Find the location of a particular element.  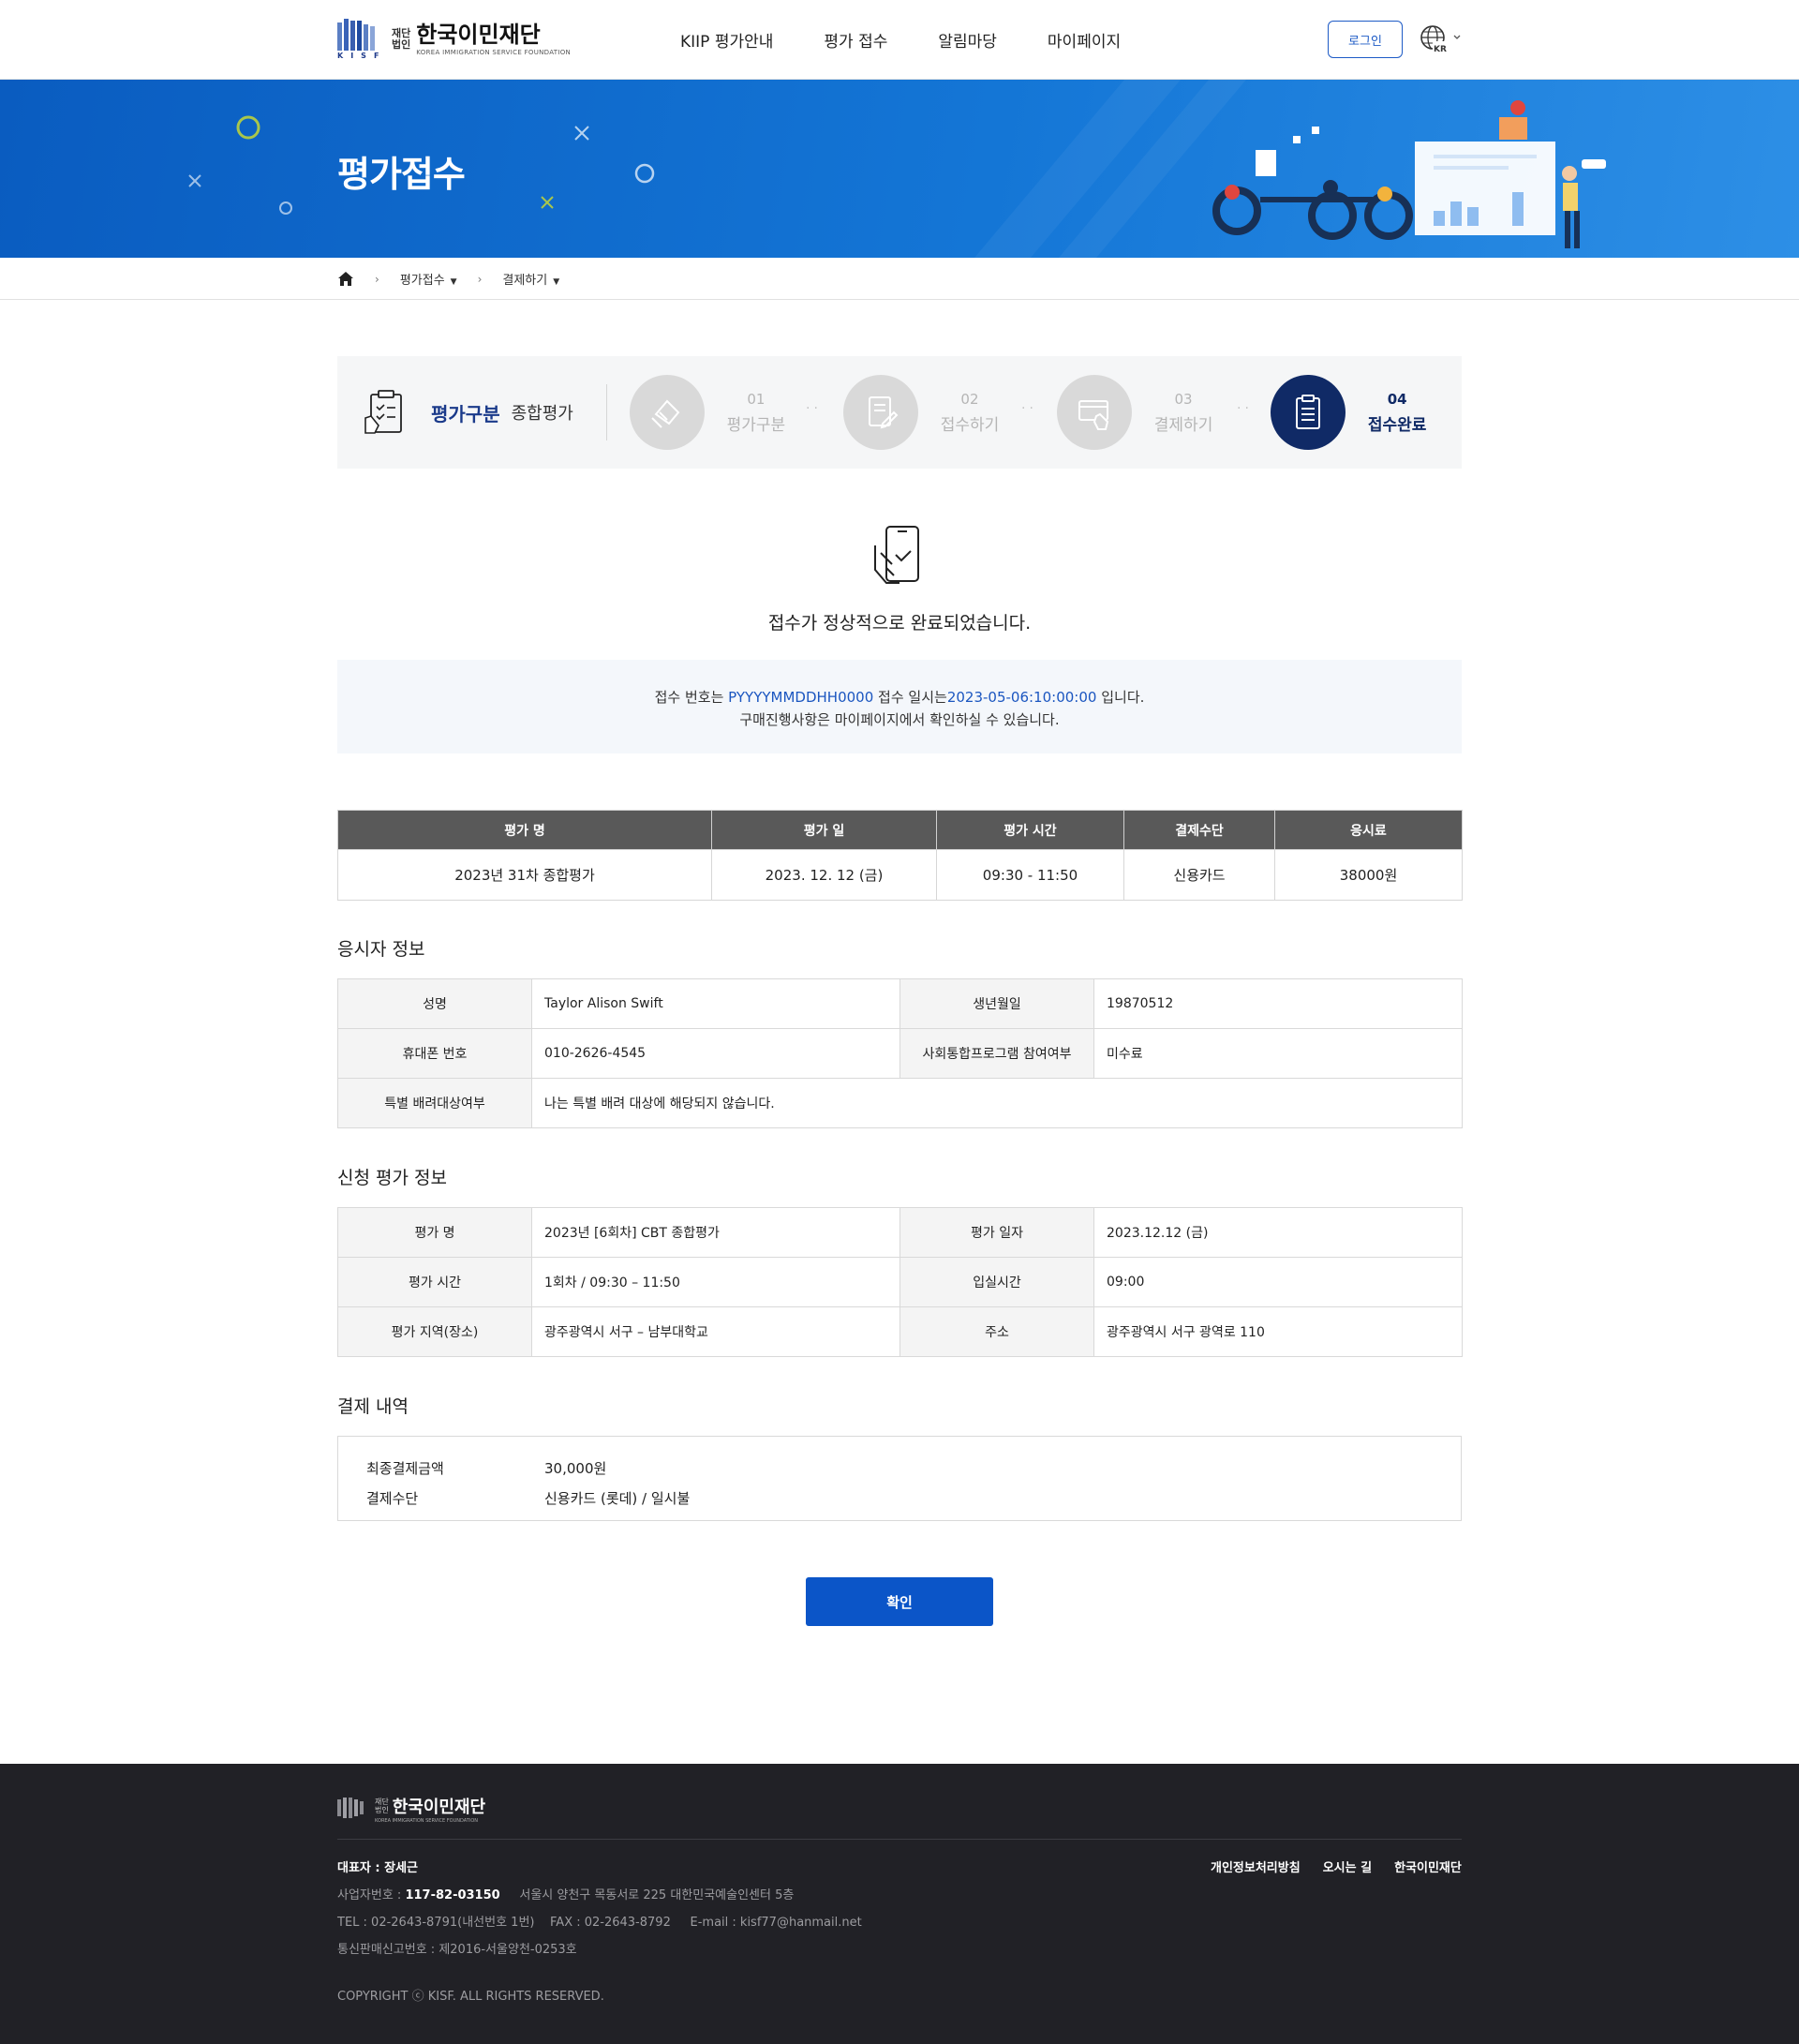

clipboard-icon is located at coordinates (1307, 412).